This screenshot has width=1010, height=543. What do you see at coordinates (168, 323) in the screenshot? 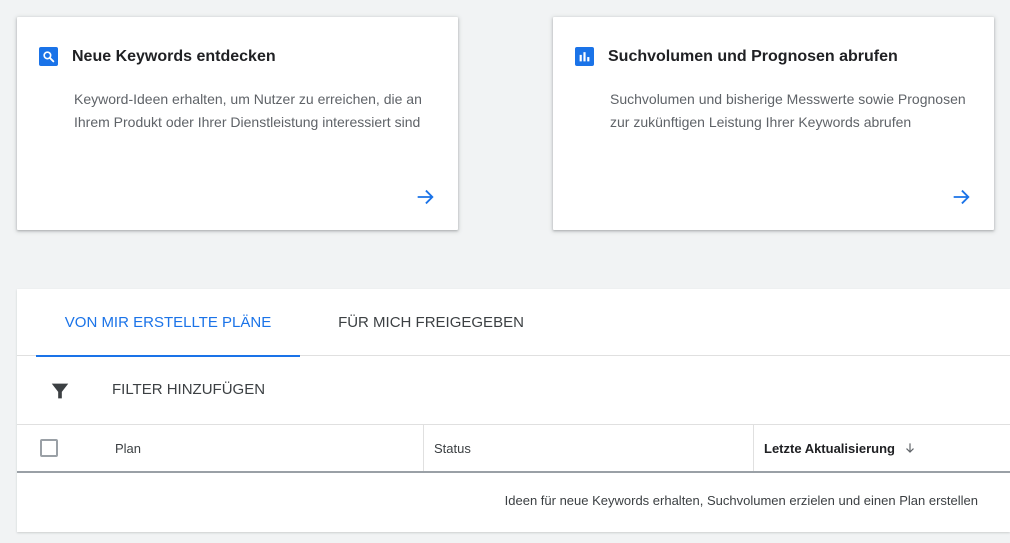
I see `tab-my-plans: VON MIR ERSTELLTE PLÄNE` at bounding box center [168, 323].